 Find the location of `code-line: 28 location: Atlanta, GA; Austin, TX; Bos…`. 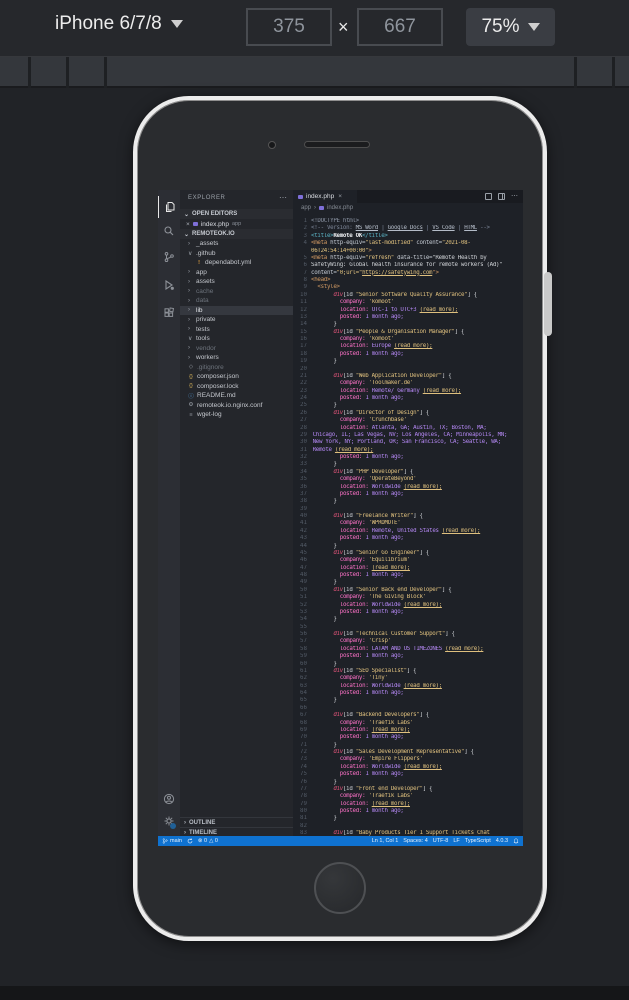

code-line: 28 location: Atlanta, GA; Austin, TX; Bos… is located at coordinates (408, 428).